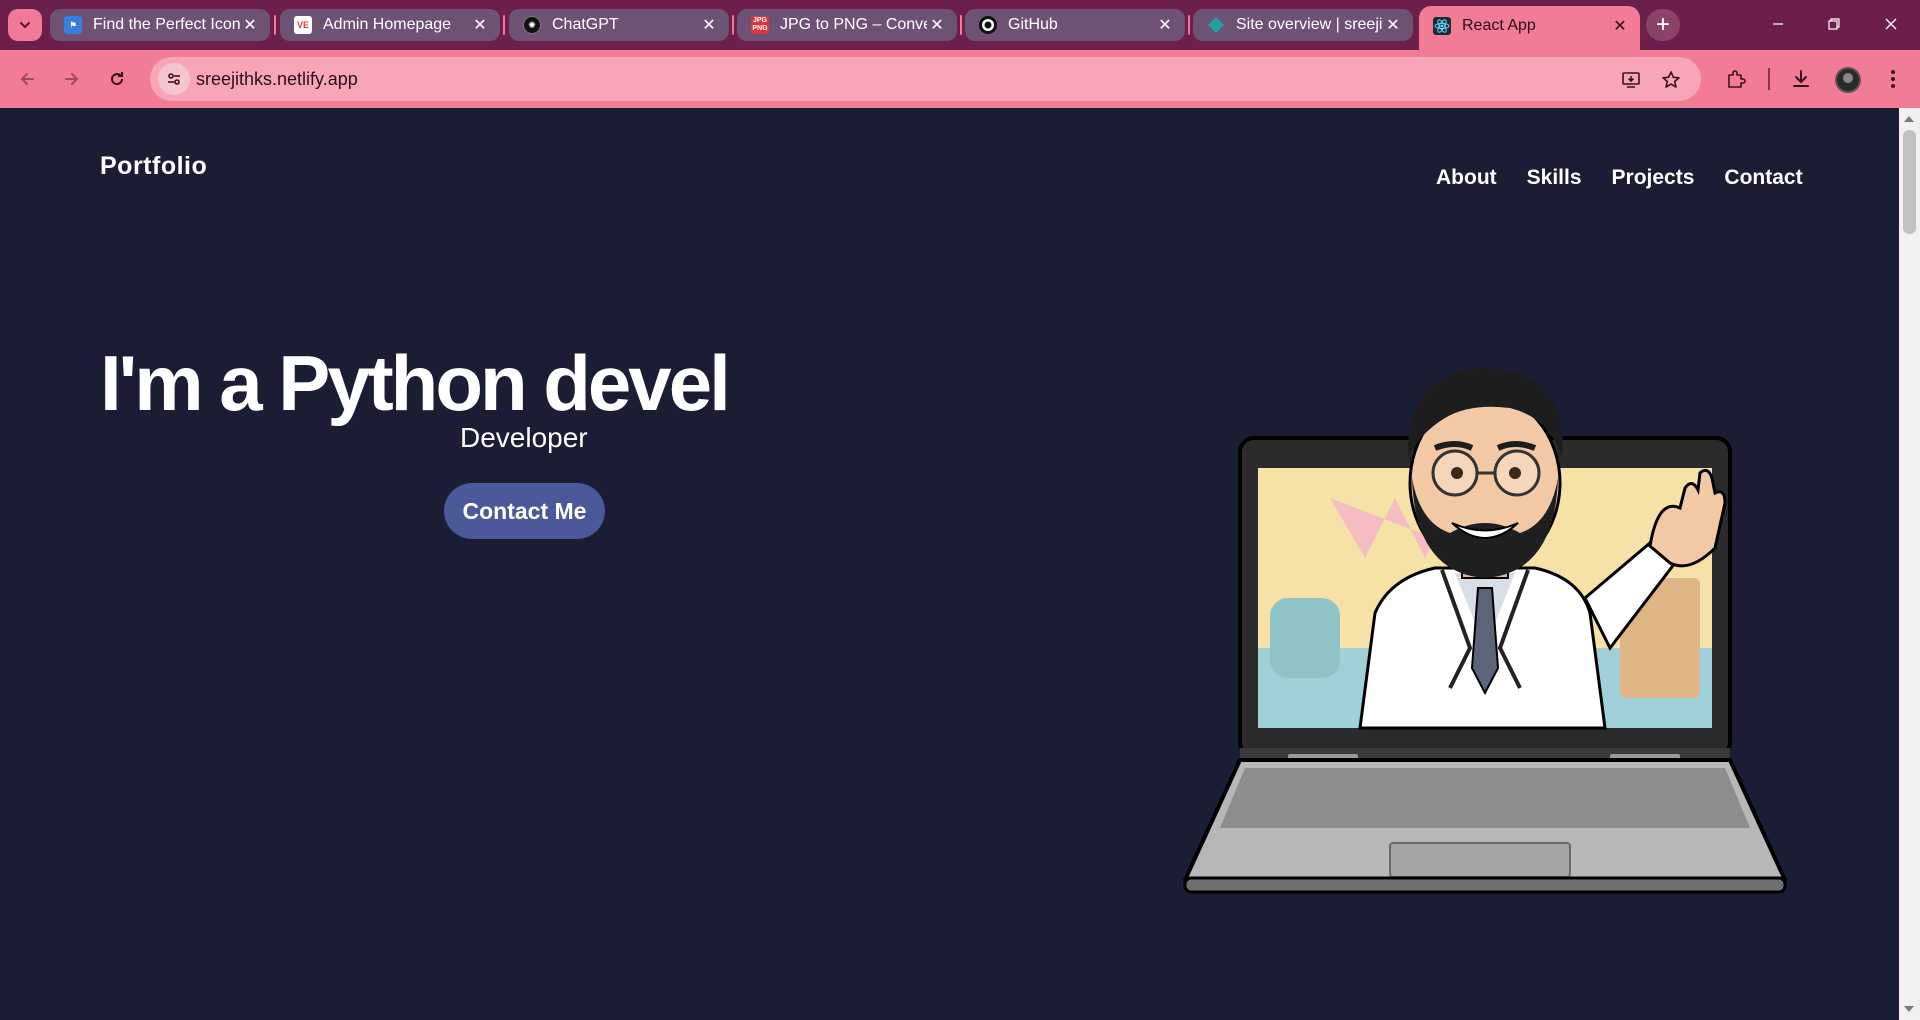 This screenshot has width=1920, height=1020. I want to click on new-tab-button: +, so click(1663, 25).